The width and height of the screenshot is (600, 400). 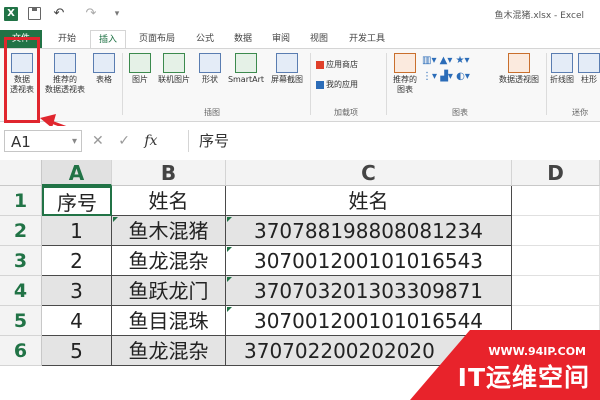 I want to click on cell-b3: 鱼龙混杂, so click(x=169, y=261).